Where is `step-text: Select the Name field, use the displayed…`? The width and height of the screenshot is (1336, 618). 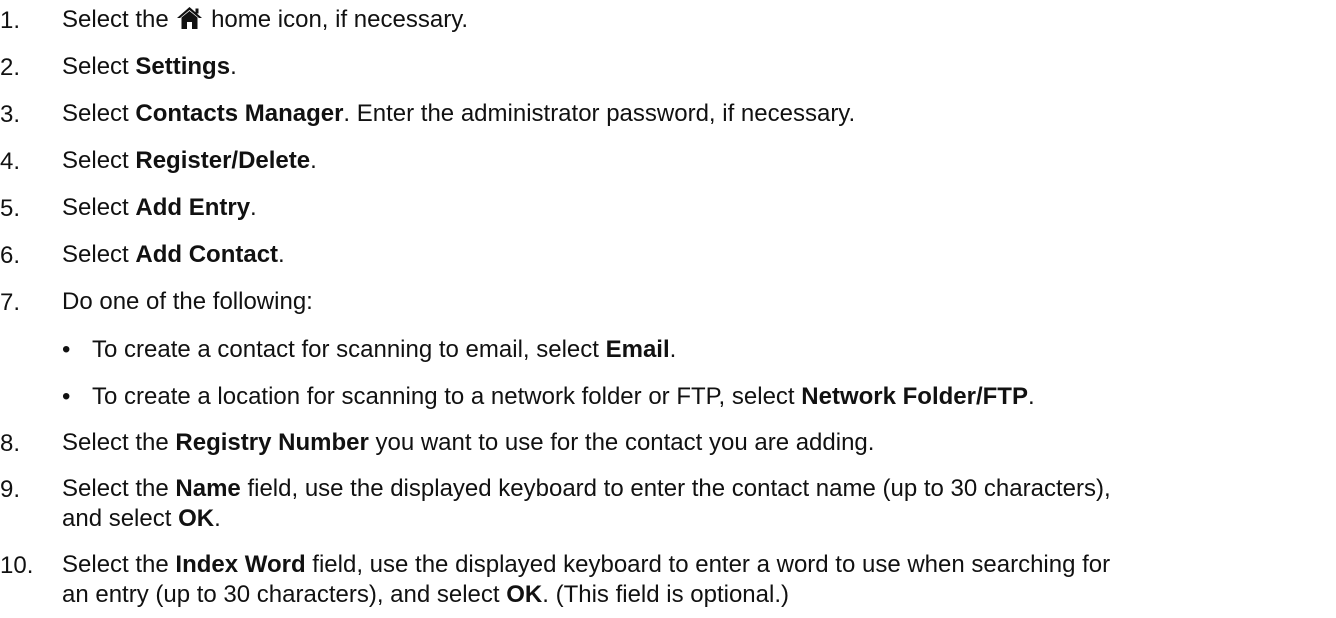
step-text: Select the Name field, use the displayed… is located at coordinates (694, 504).